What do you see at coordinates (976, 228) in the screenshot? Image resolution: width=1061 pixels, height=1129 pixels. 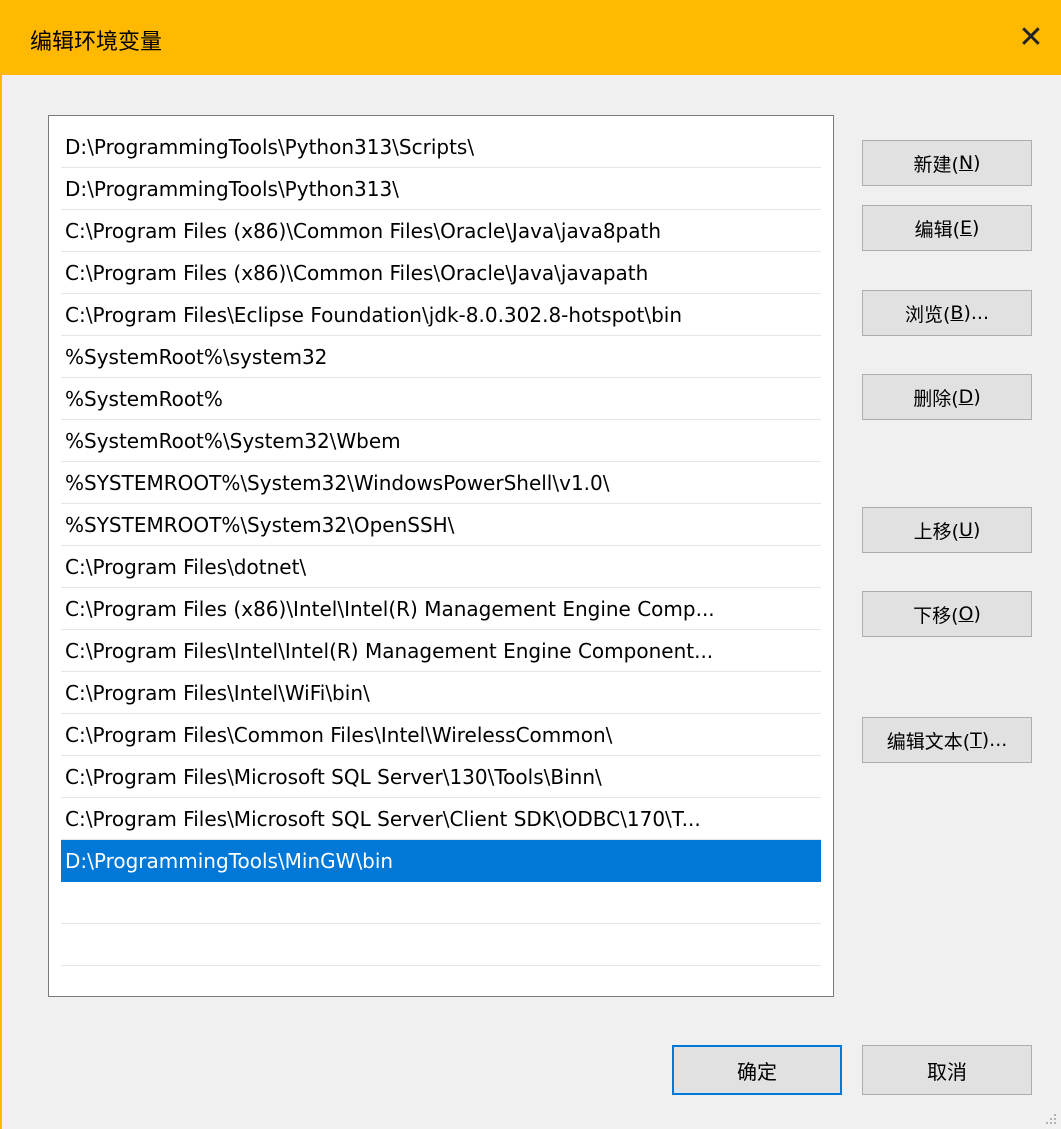 I see `edit-button-label-end: )` at bounding box center [976, 228].